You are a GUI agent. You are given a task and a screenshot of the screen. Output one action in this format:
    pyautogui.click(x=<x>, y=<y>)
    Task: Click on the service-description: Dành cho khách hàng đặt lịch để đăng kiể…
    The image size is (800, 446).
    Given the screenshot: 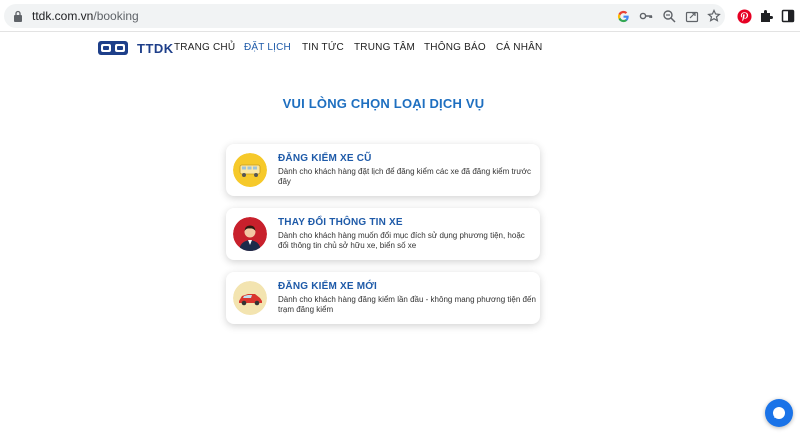 What is the action you would take?
    pyautogui.click(x=404, y=176)
    